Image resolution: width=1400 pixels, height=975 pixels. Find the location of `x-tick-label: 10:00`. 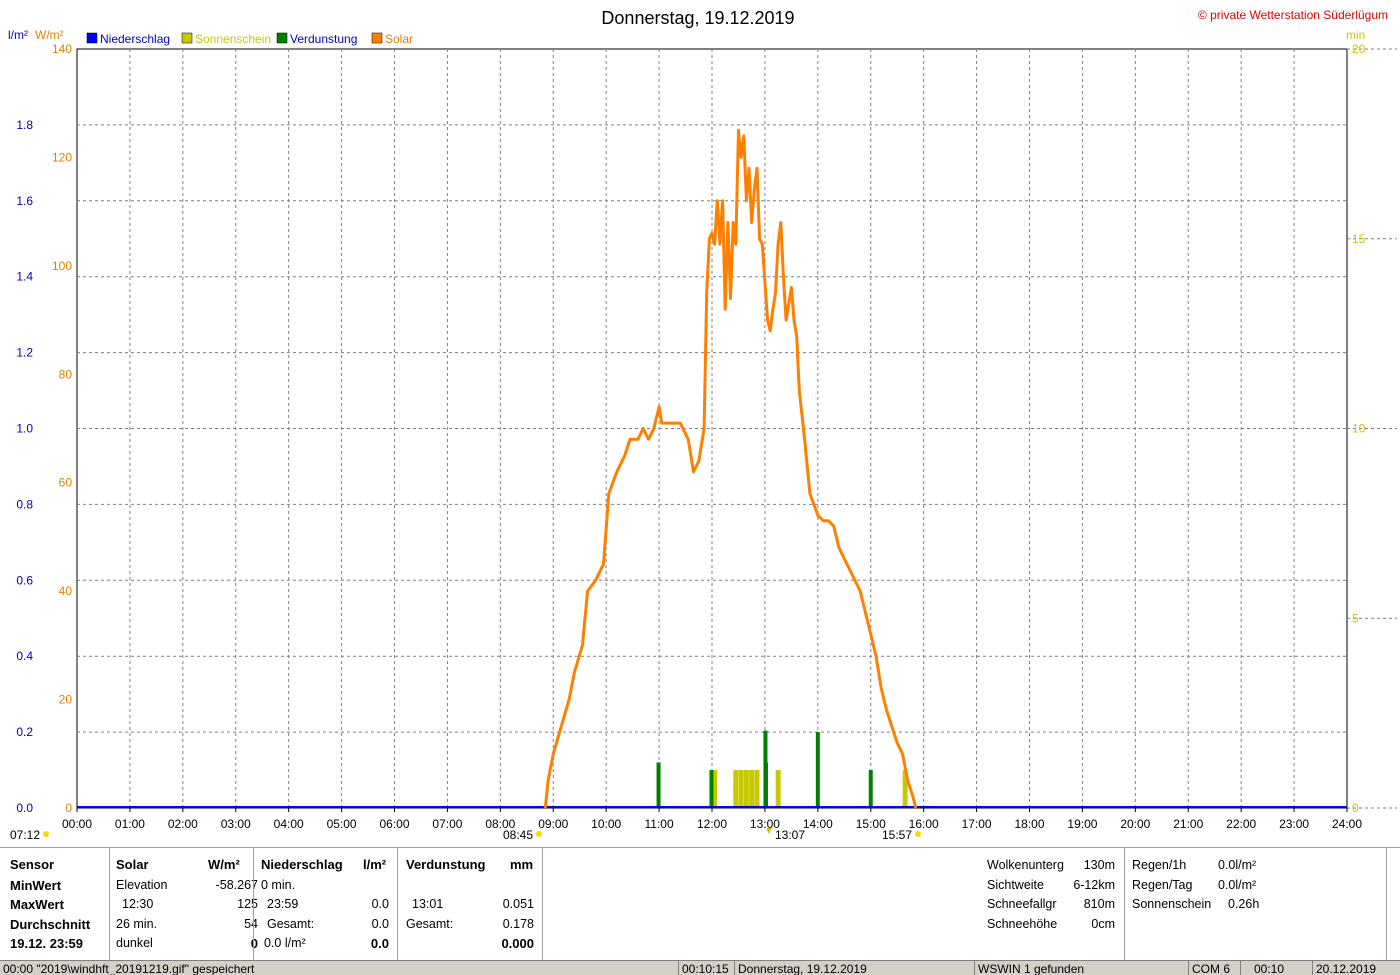

x-tick-label: 10:00 is located at coordinates (606, 824).